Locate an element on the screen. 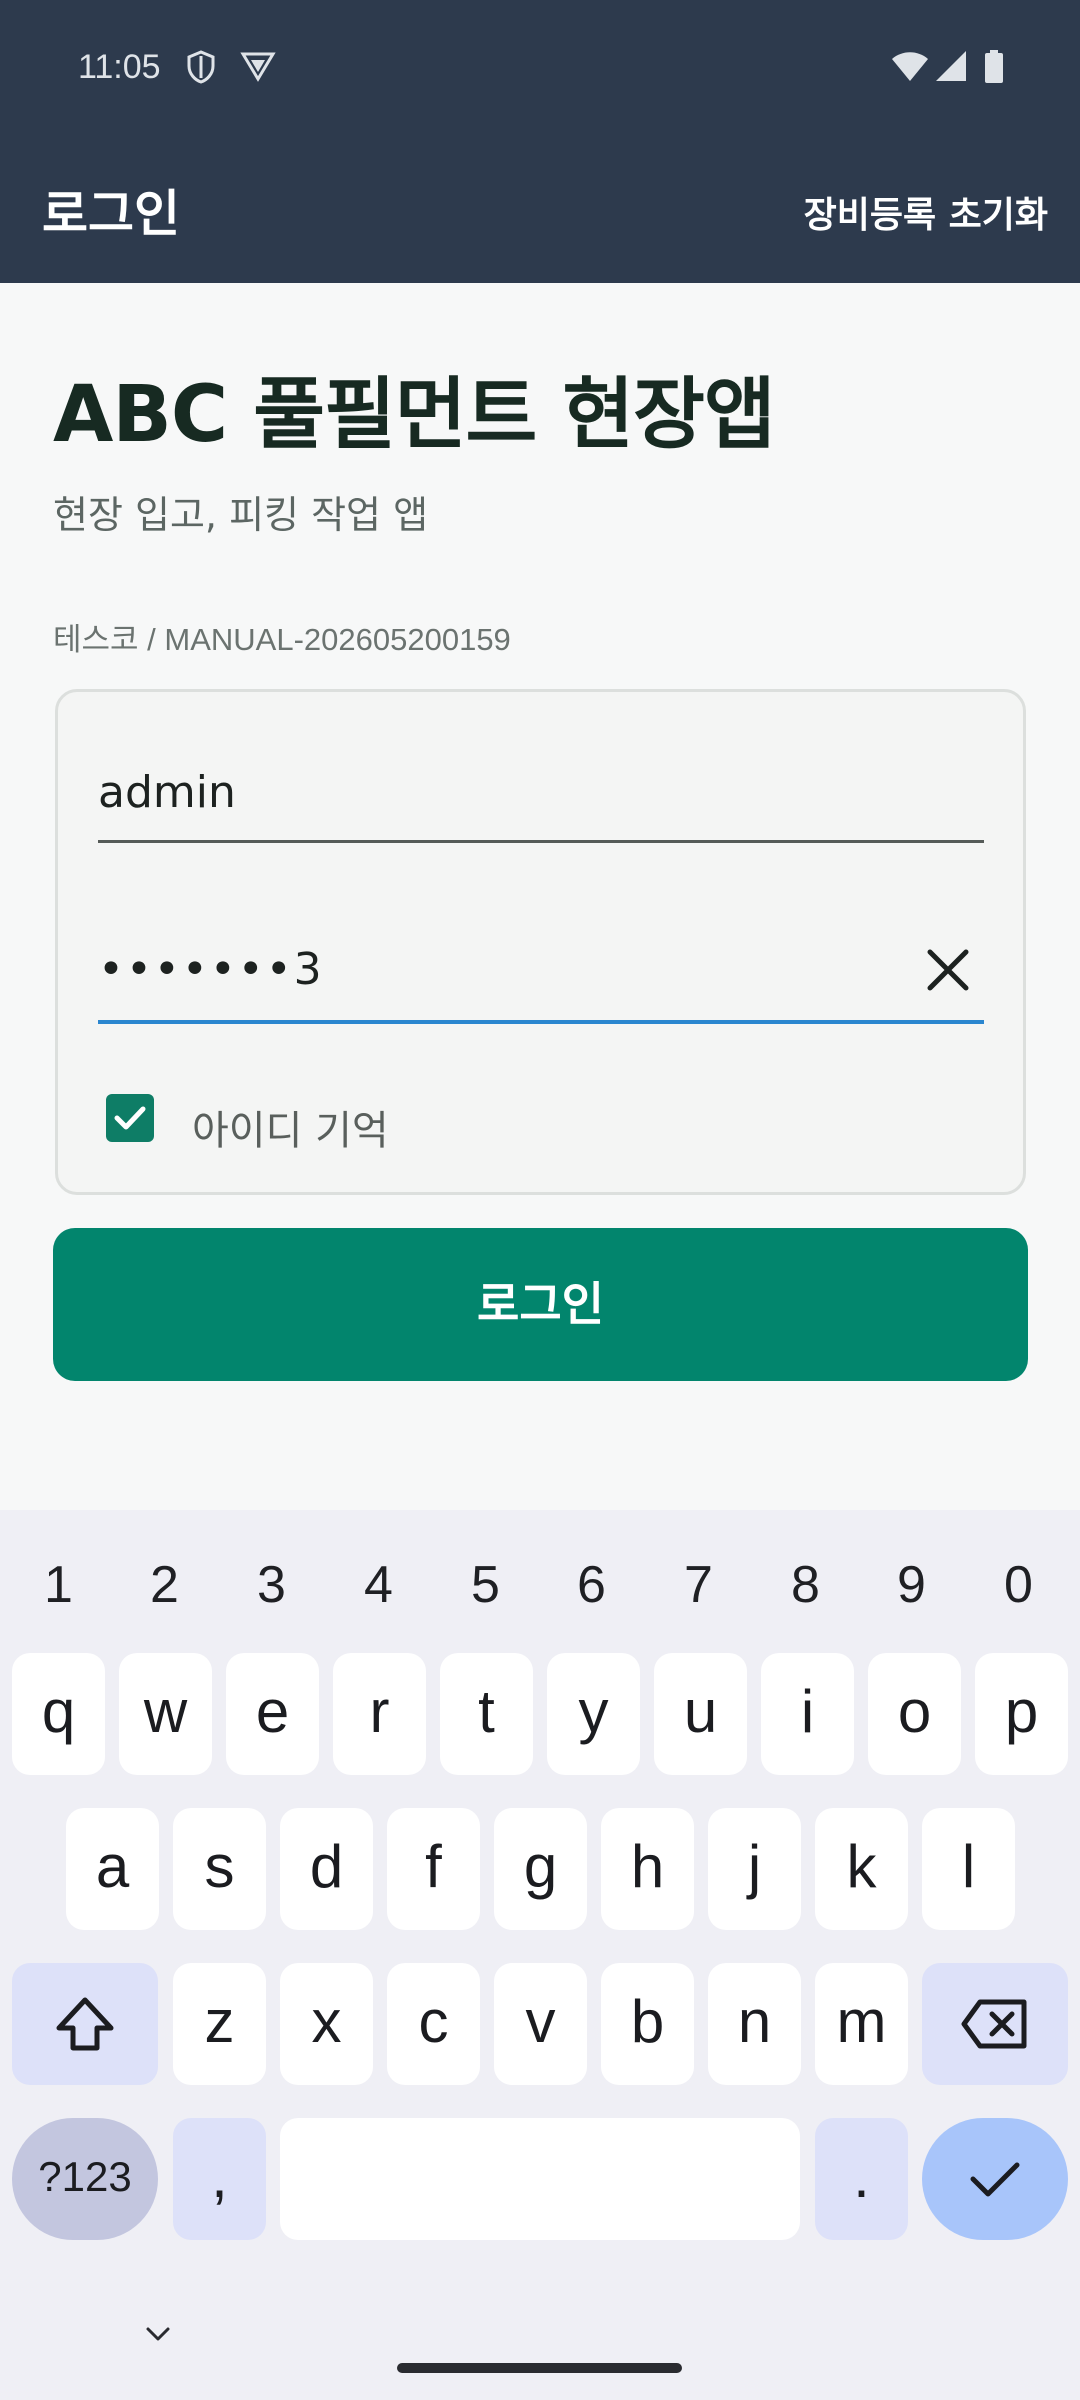 This screenshot has height=2400, width=1080. key-n: n is located at coordinates (754, 2024).